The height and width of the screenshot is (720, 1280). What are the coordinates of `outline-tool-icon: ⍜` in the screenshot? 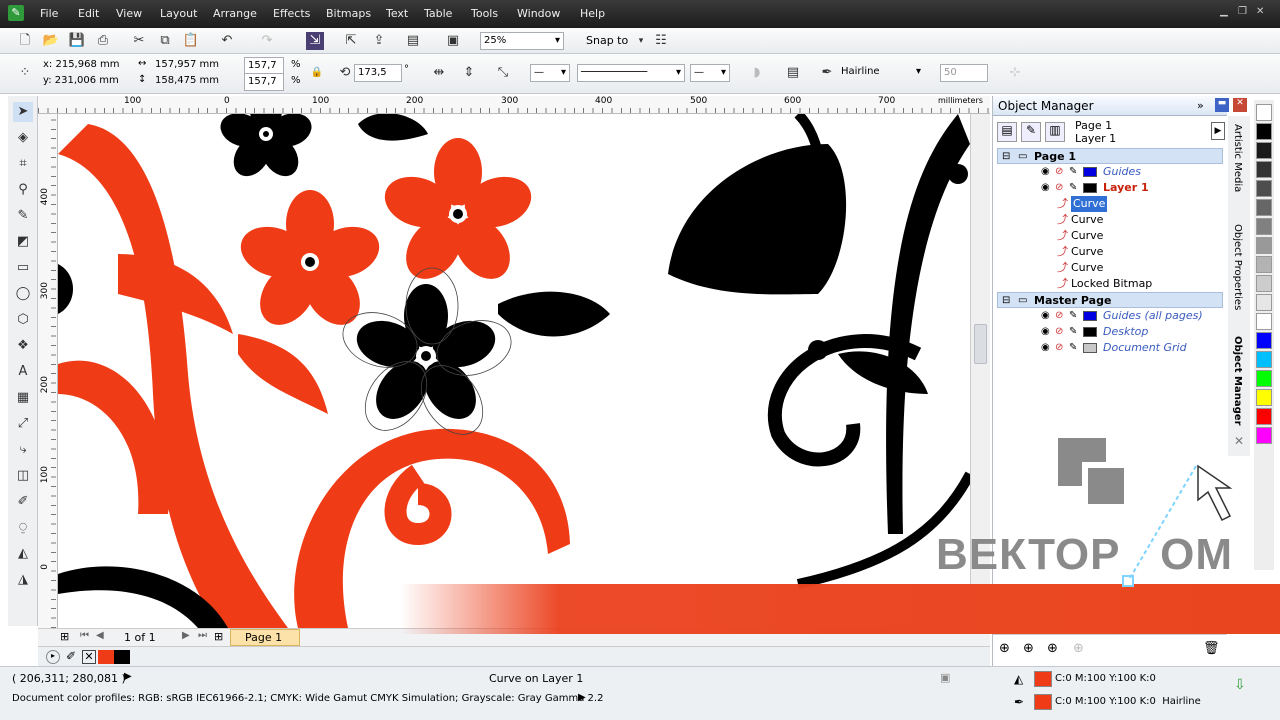 It's located at (23, 528).